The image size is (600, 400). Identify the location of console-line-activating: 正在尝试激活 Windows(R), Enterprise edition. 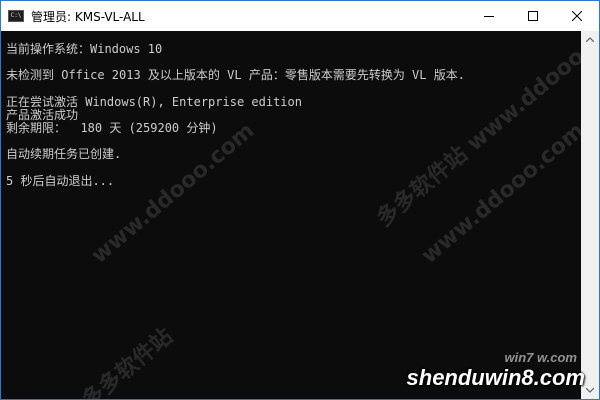
(154, 102).